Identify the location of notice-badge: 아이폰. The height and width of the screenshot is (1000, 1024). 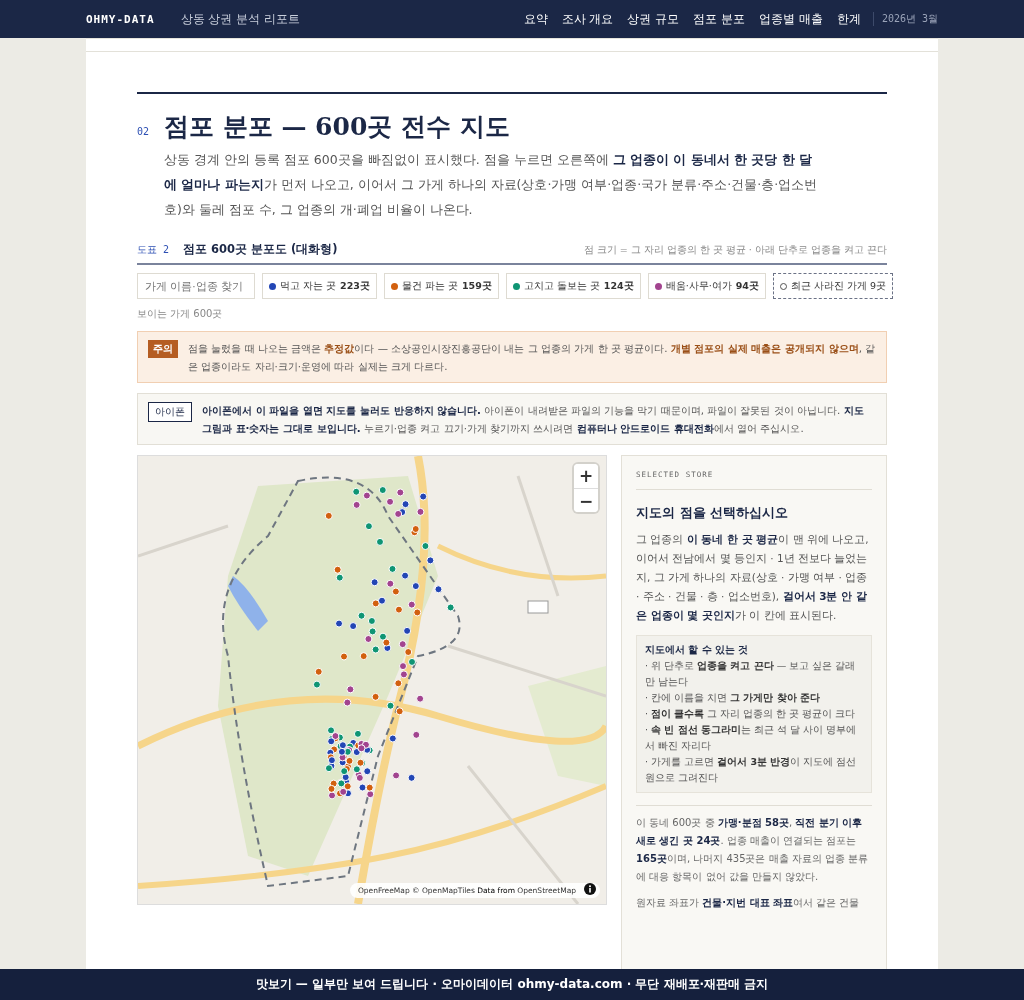
(170, 412).